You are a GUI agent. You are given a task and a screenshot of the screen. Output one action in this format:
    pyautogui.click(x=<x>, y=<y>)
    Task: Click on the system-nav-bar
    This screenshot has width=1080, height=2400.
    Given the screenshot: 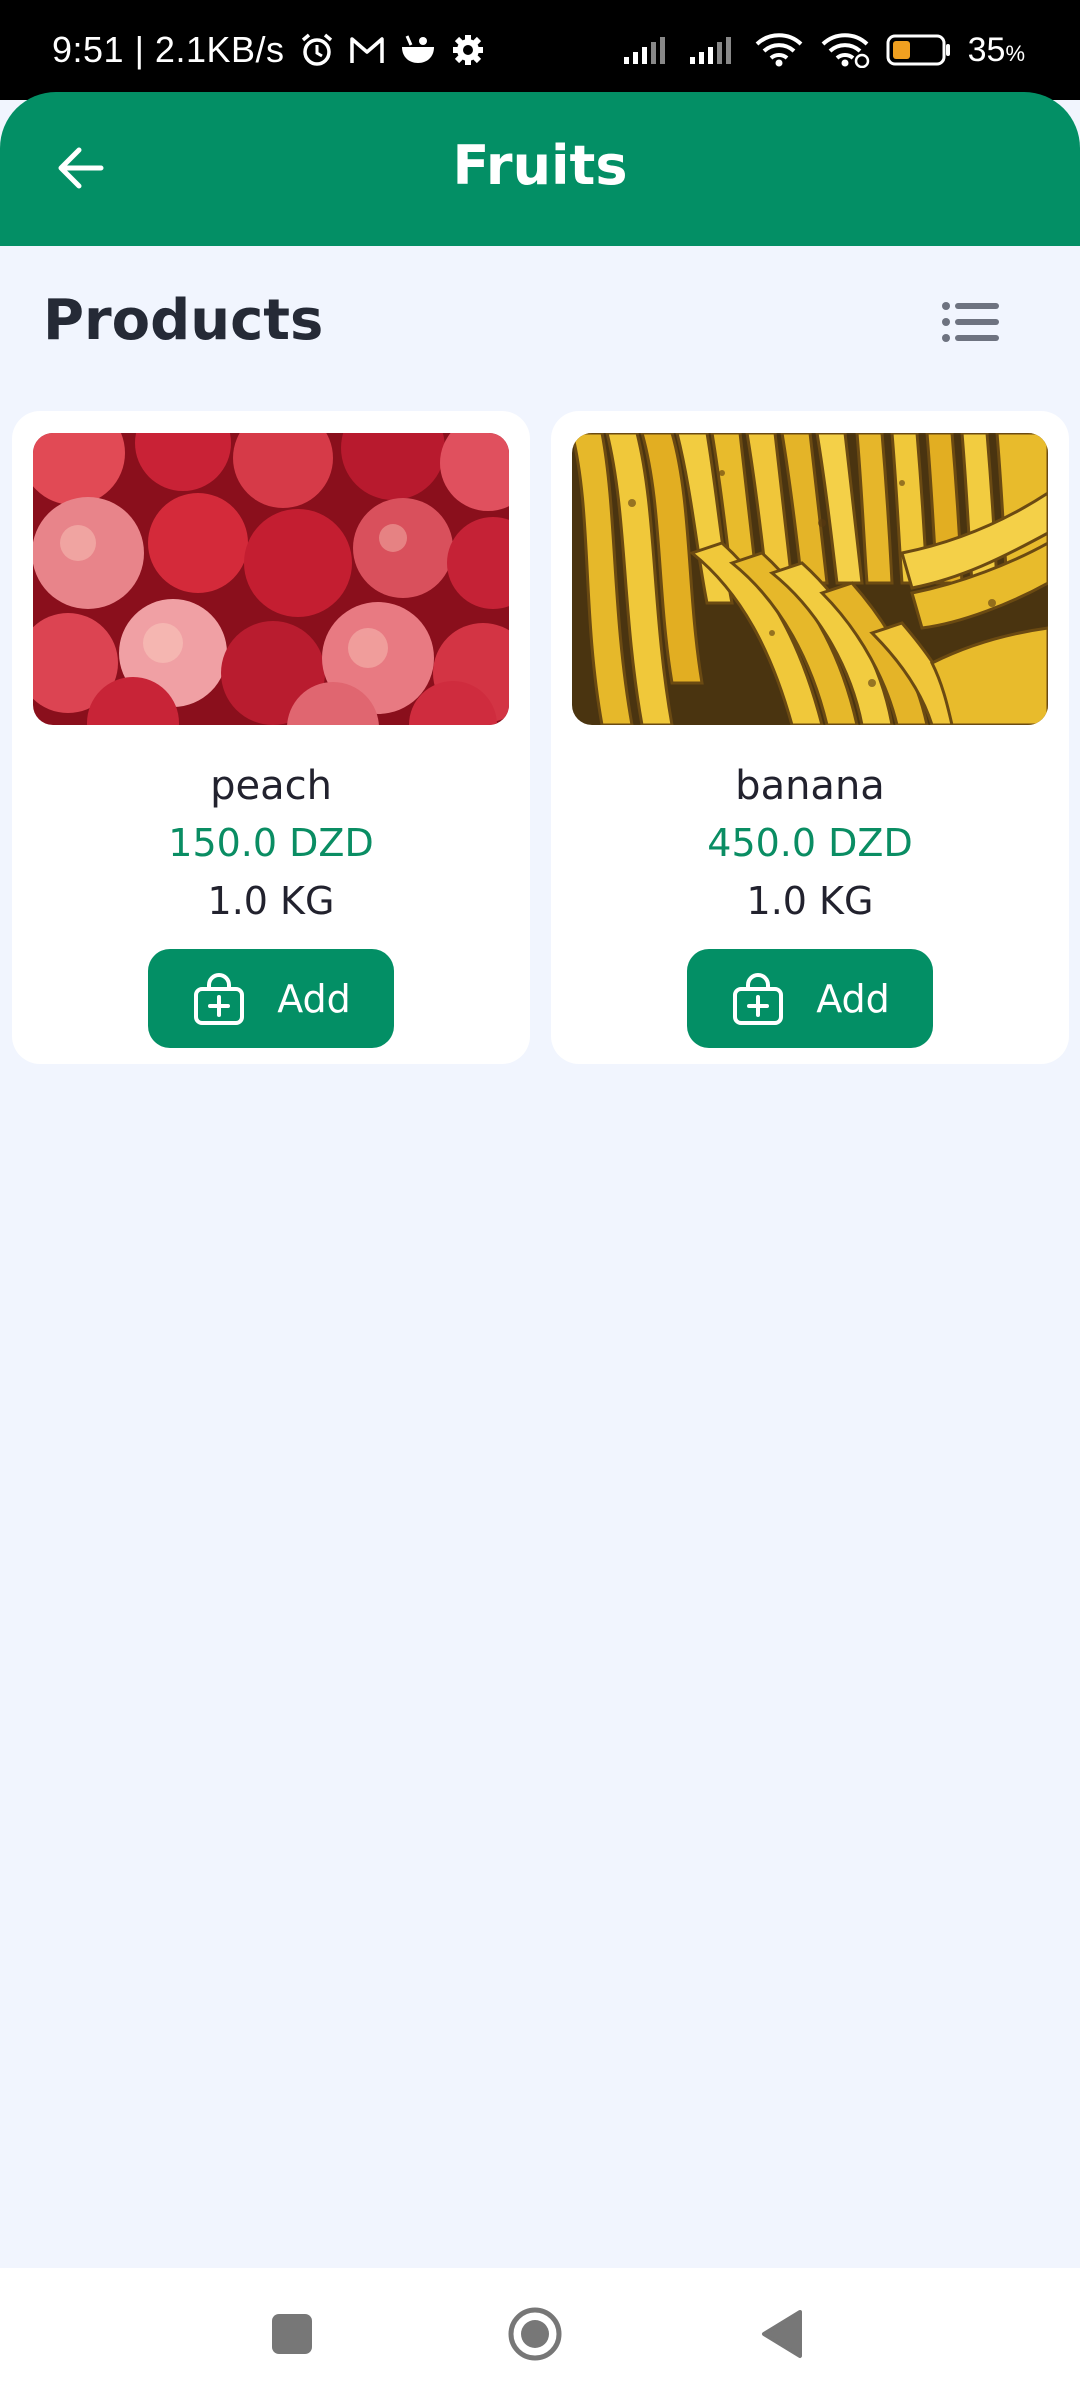 What is the action you would take?
    pyautogui.click(x=540, y=2334)
    